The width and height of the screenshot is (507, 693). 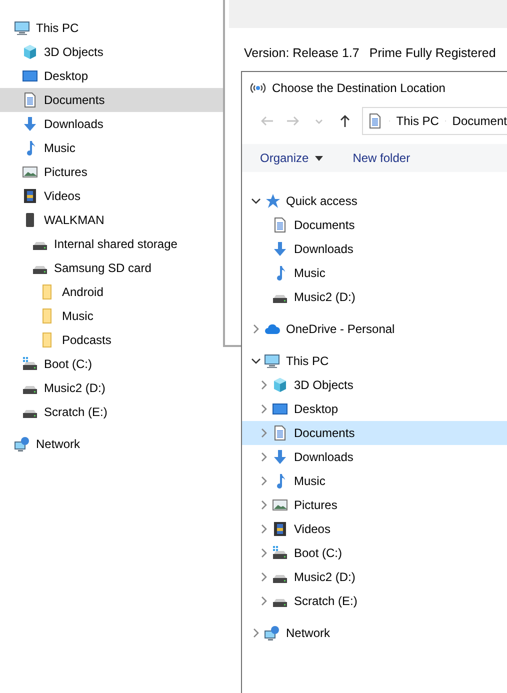 What do you see at coordinates (111, 268) in the screenshot?
I see `tree-item: Samsung SD card` at bounding box center [111, 268].